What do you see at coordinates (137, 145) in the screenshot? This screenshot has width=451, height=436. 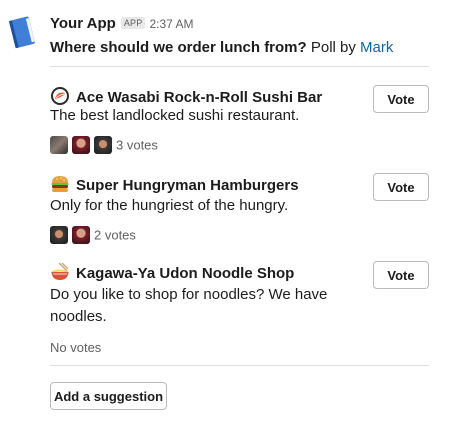 I see `votes-count: 3 votes` at bounding box center [137, 145].